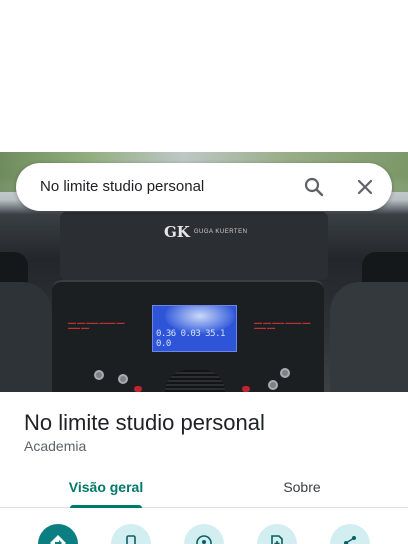 The image size is (408, 544). Describe the element at coordinates (350, 534) in the screenshot. I see `share-button` at that location.